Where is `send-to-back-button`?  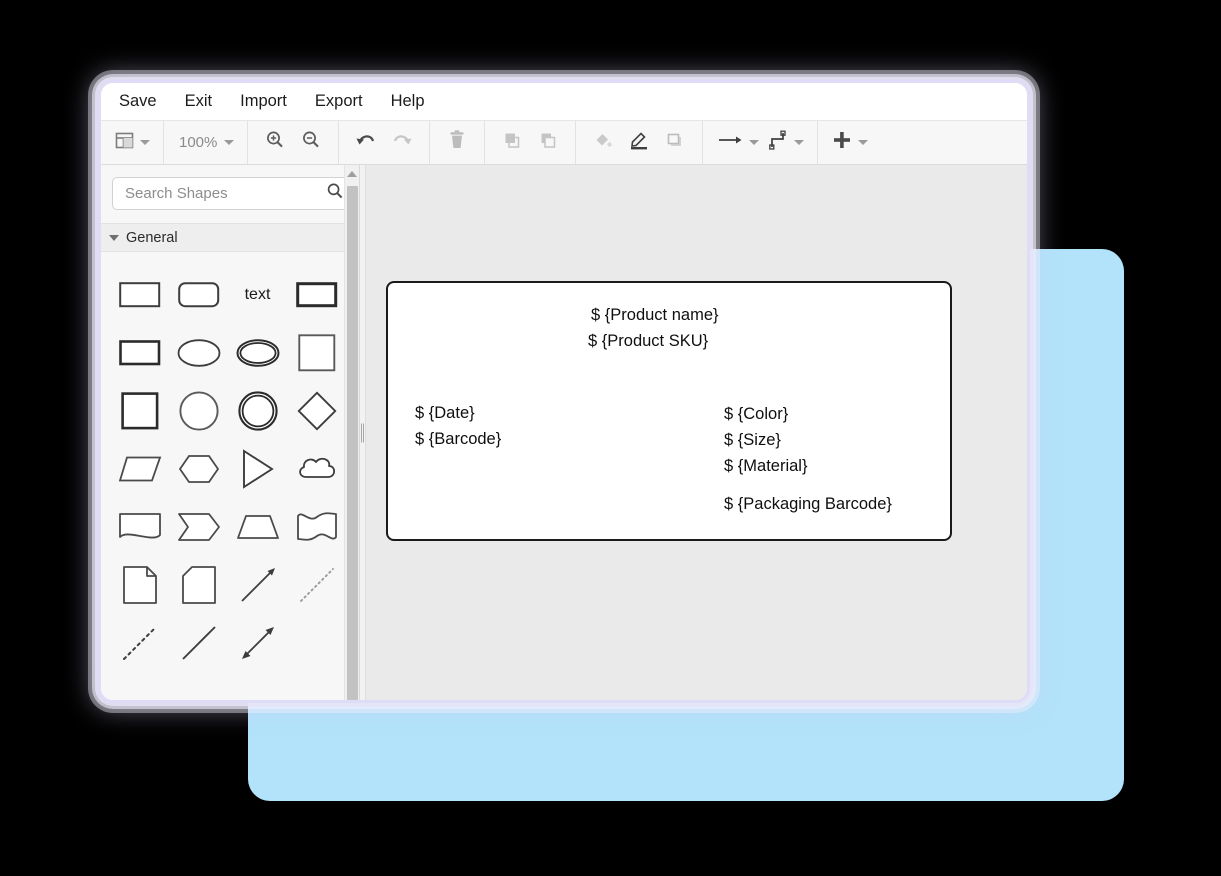
send-to-back-button is located at coordinates (548, 143).